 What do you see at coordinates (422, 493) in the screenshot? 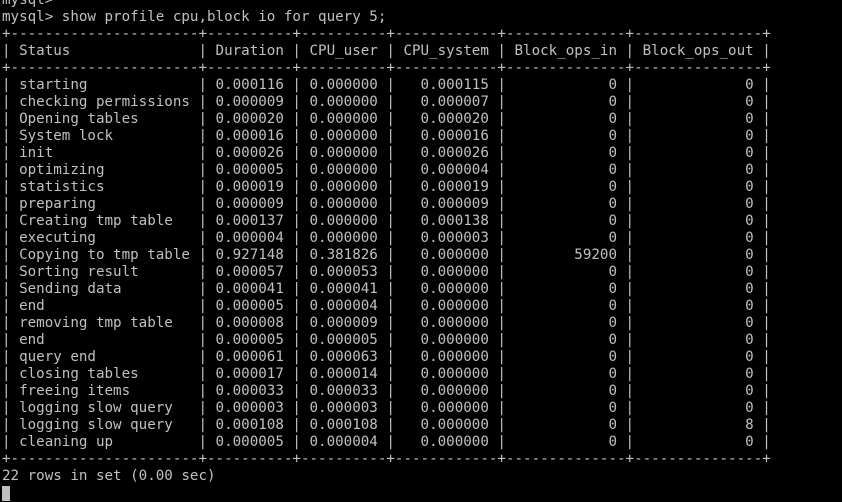
I see `cursor-line` at bounding box center [422, 493].